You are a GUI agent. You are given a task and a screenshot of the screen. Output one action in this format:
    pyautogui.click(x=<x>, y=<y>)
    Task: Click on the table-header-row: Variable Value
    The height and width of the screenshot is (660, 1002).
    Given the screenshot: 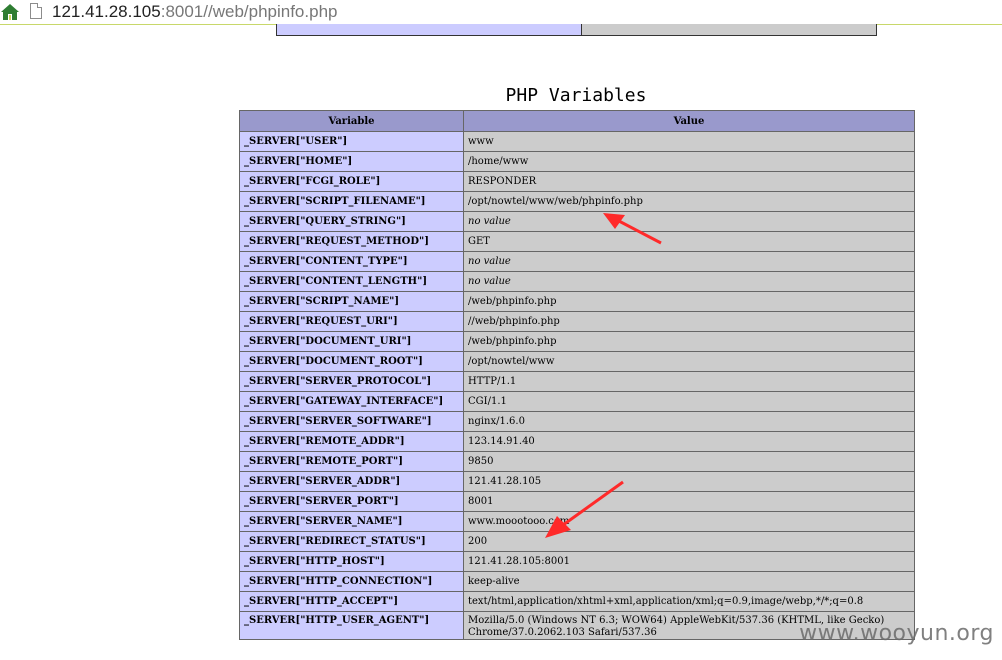 What is the action you would take?
    pyautogui.click(x=577, y=121)
    